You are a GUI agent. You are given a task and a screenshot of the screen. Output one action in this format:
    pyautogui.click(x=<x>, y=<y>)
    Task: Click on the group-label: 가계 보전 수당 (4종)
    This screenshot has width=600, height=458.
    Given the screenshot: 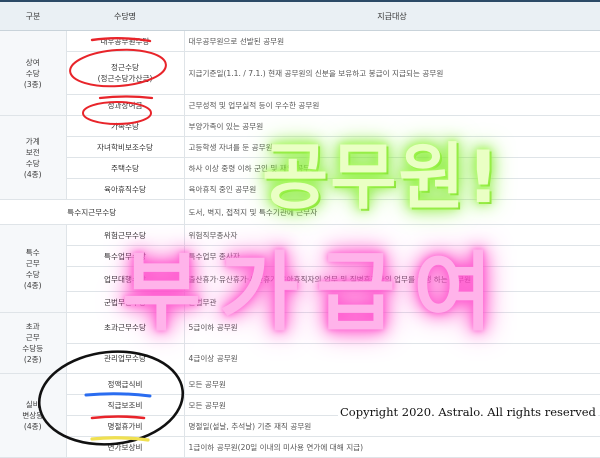 What is the action you would take?
    pyautogui.click(x=32, y=157)
    